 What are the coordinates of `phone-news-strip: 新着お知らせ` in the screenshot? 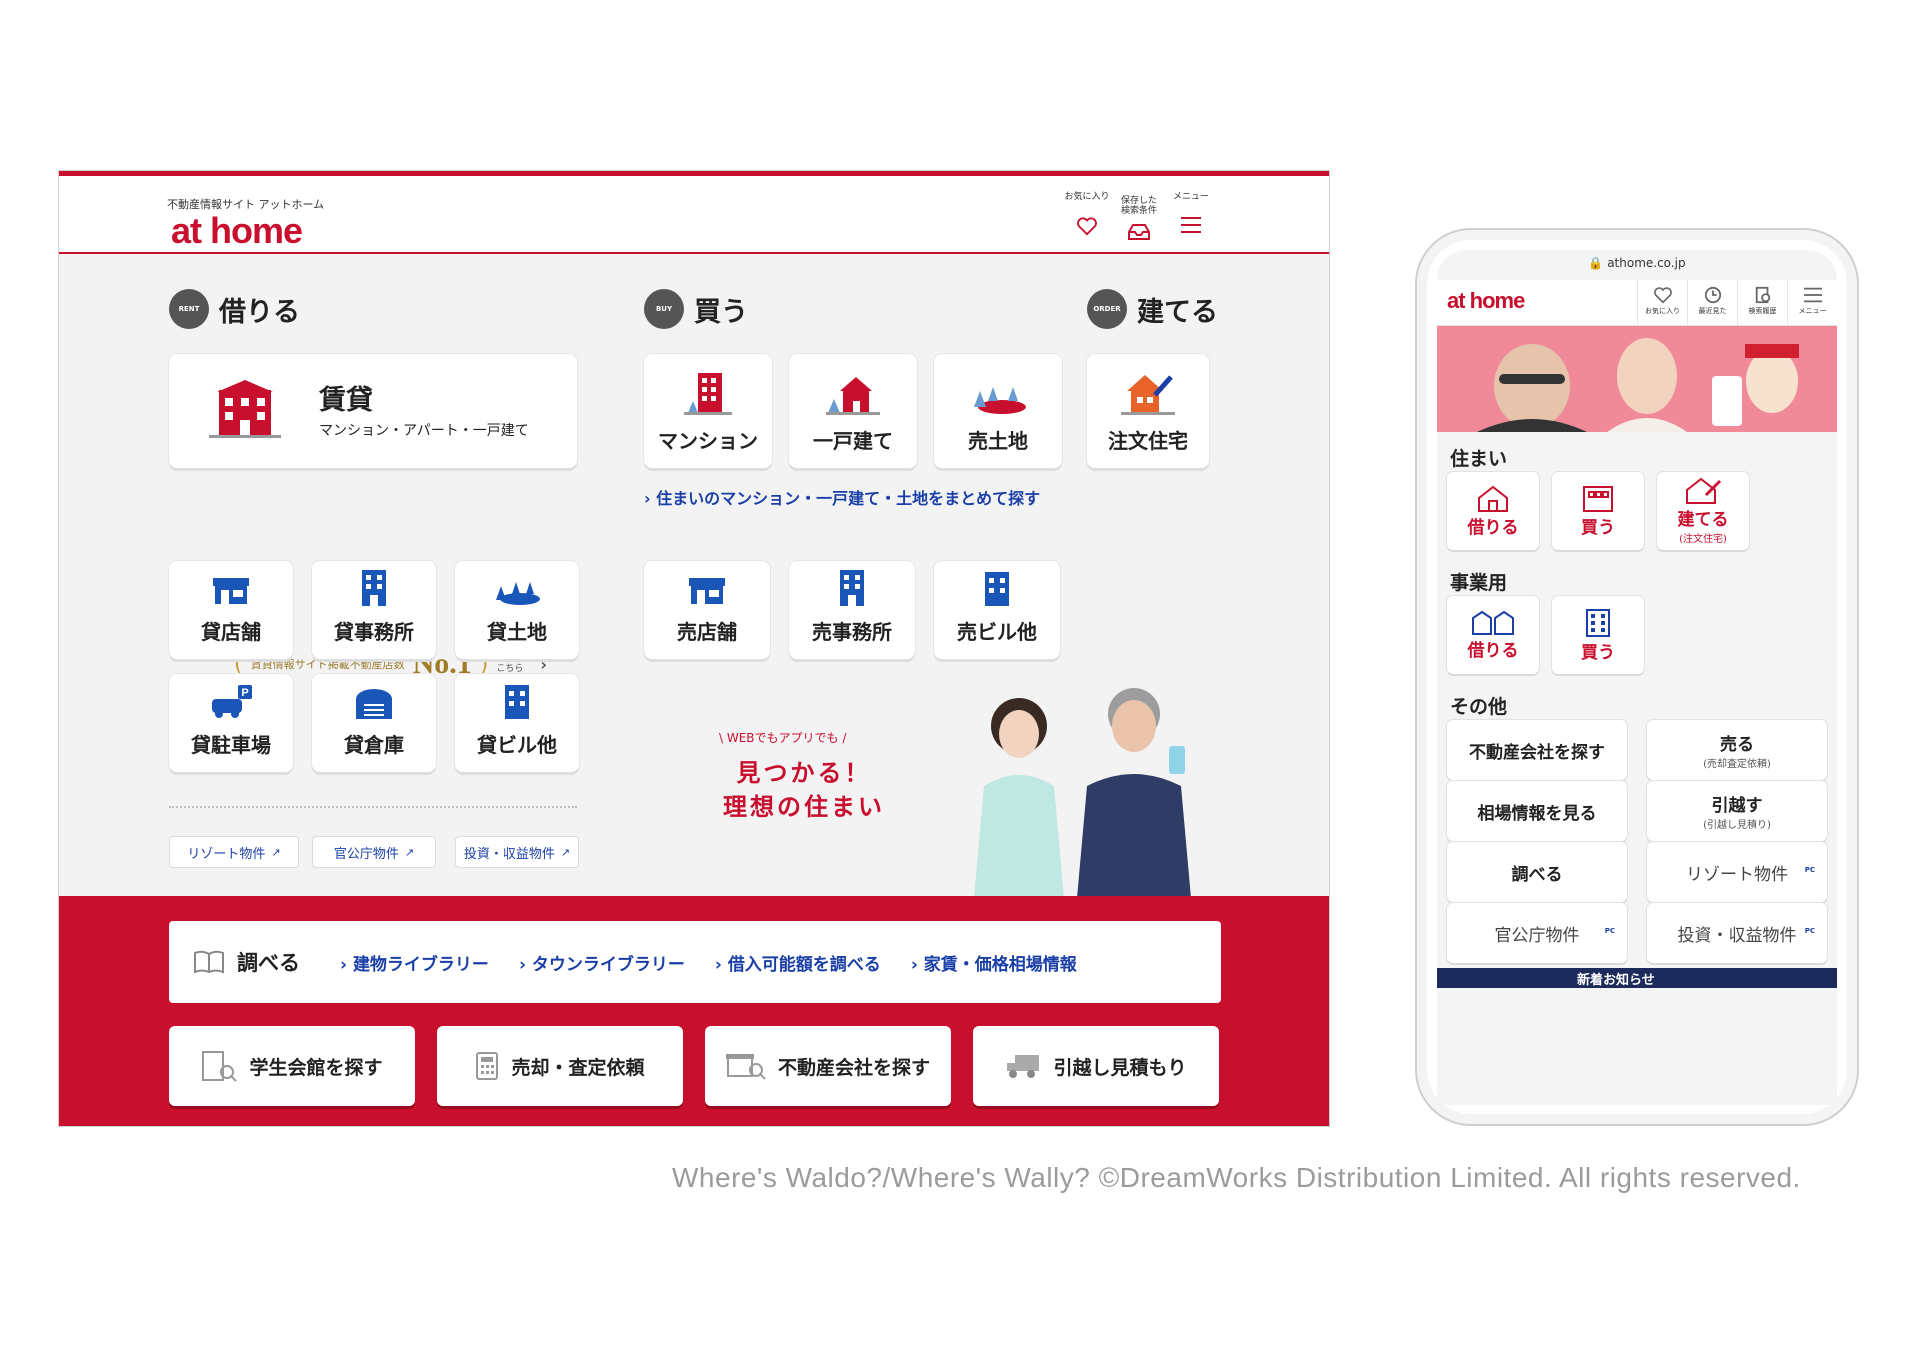 It's located at (1637, 978).